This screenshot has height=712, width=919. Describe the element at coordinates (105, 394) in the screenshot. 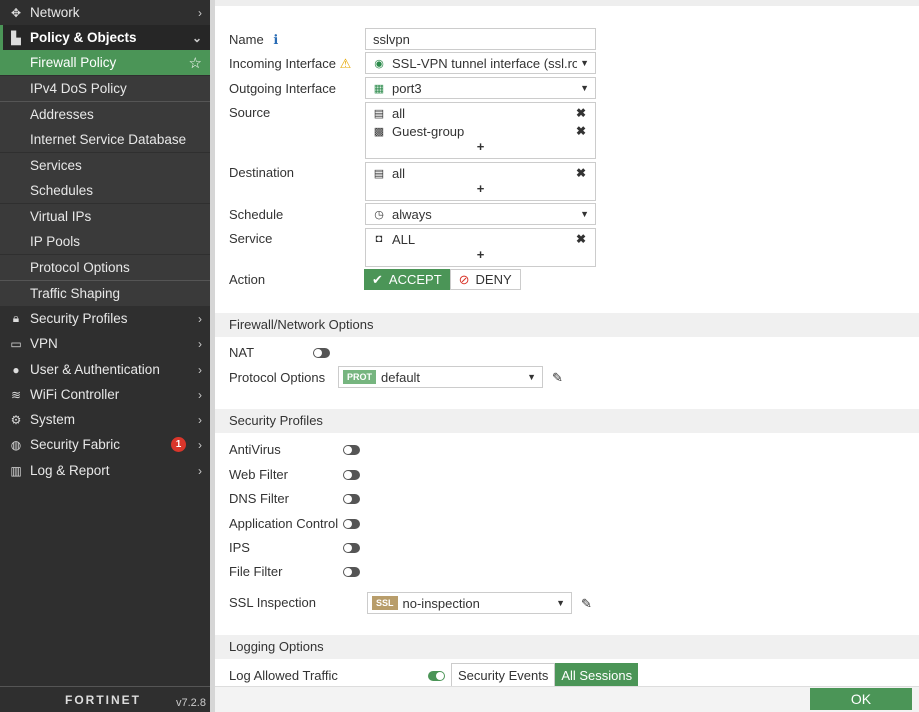

I see `nav-wifi-controller: ≋ WiFi Controller ›` at that location.